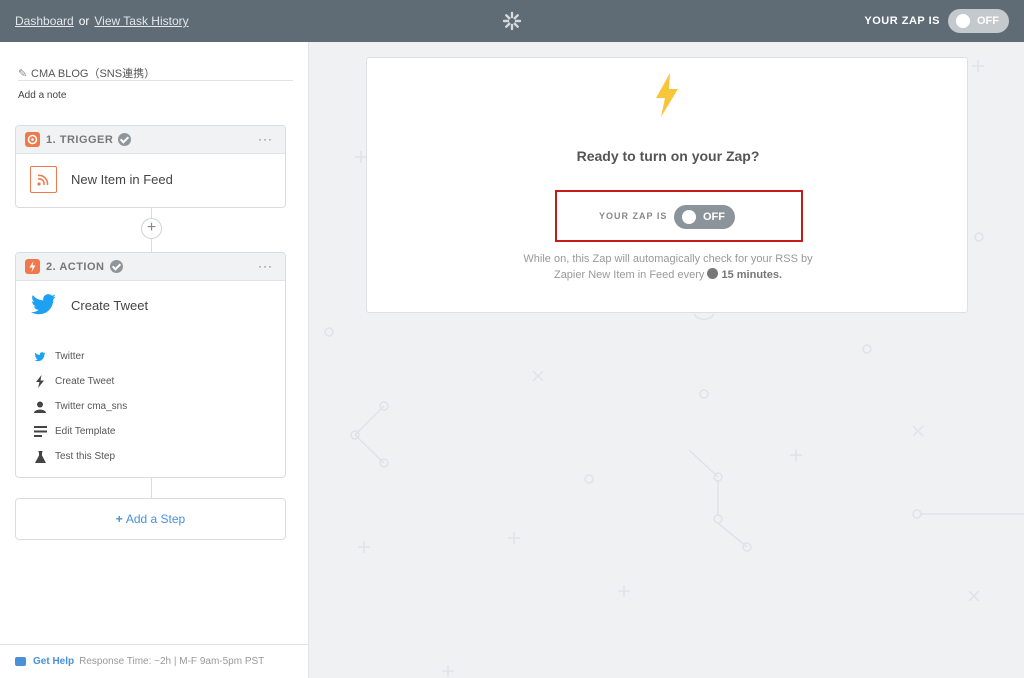 The image size is (1024, 678). What do you see at coordinates (91, 406) in the screenshot?
I see `substep-label: Twitter cma_sns` at bounding box center [91, 406].